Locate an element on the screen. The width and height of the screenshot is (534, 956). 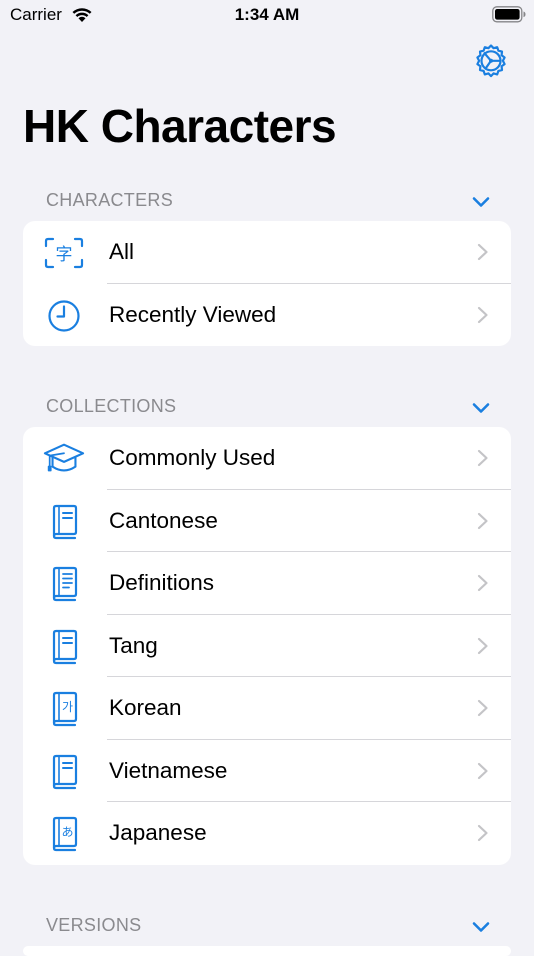
gear-icon is located at coordinates (491, 61).